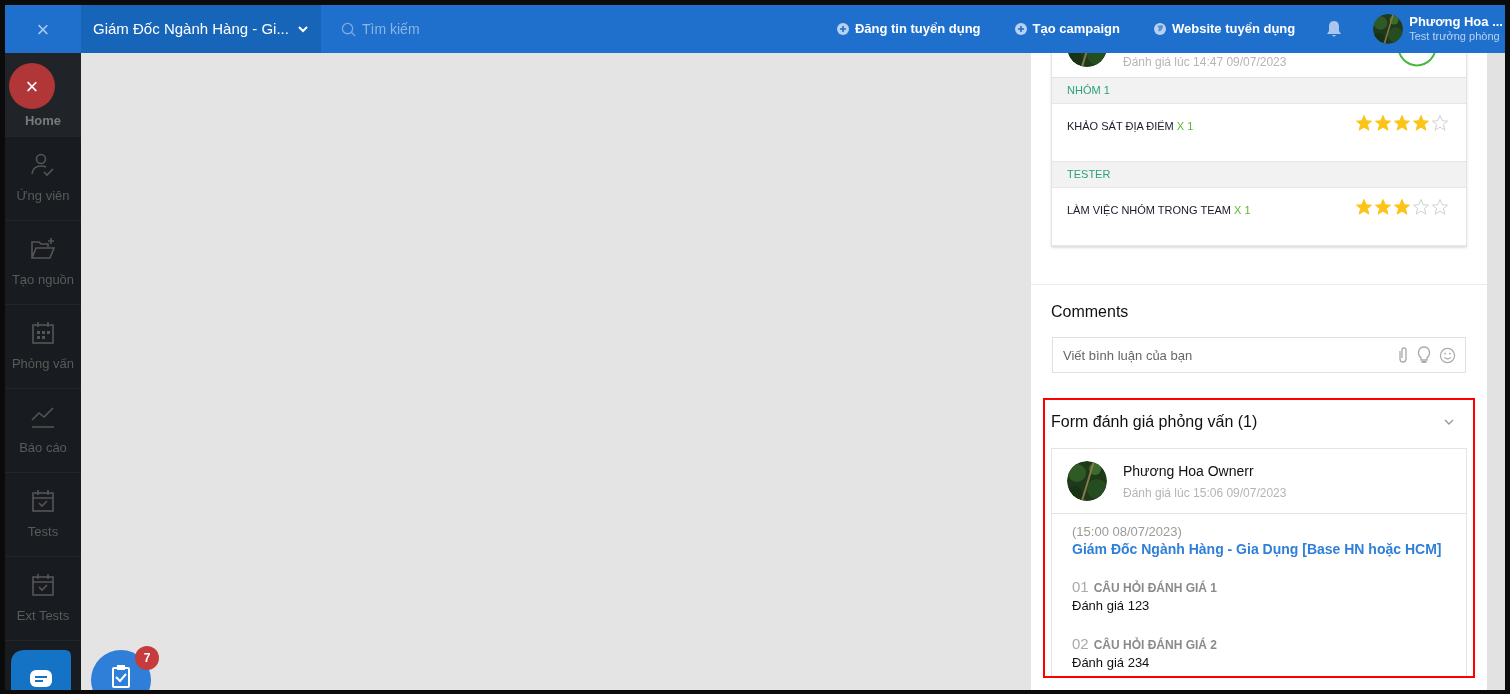  I want to click on question-title: CÂU HỎI ĐÁNH GIÁ 2, so click(1155, 645).